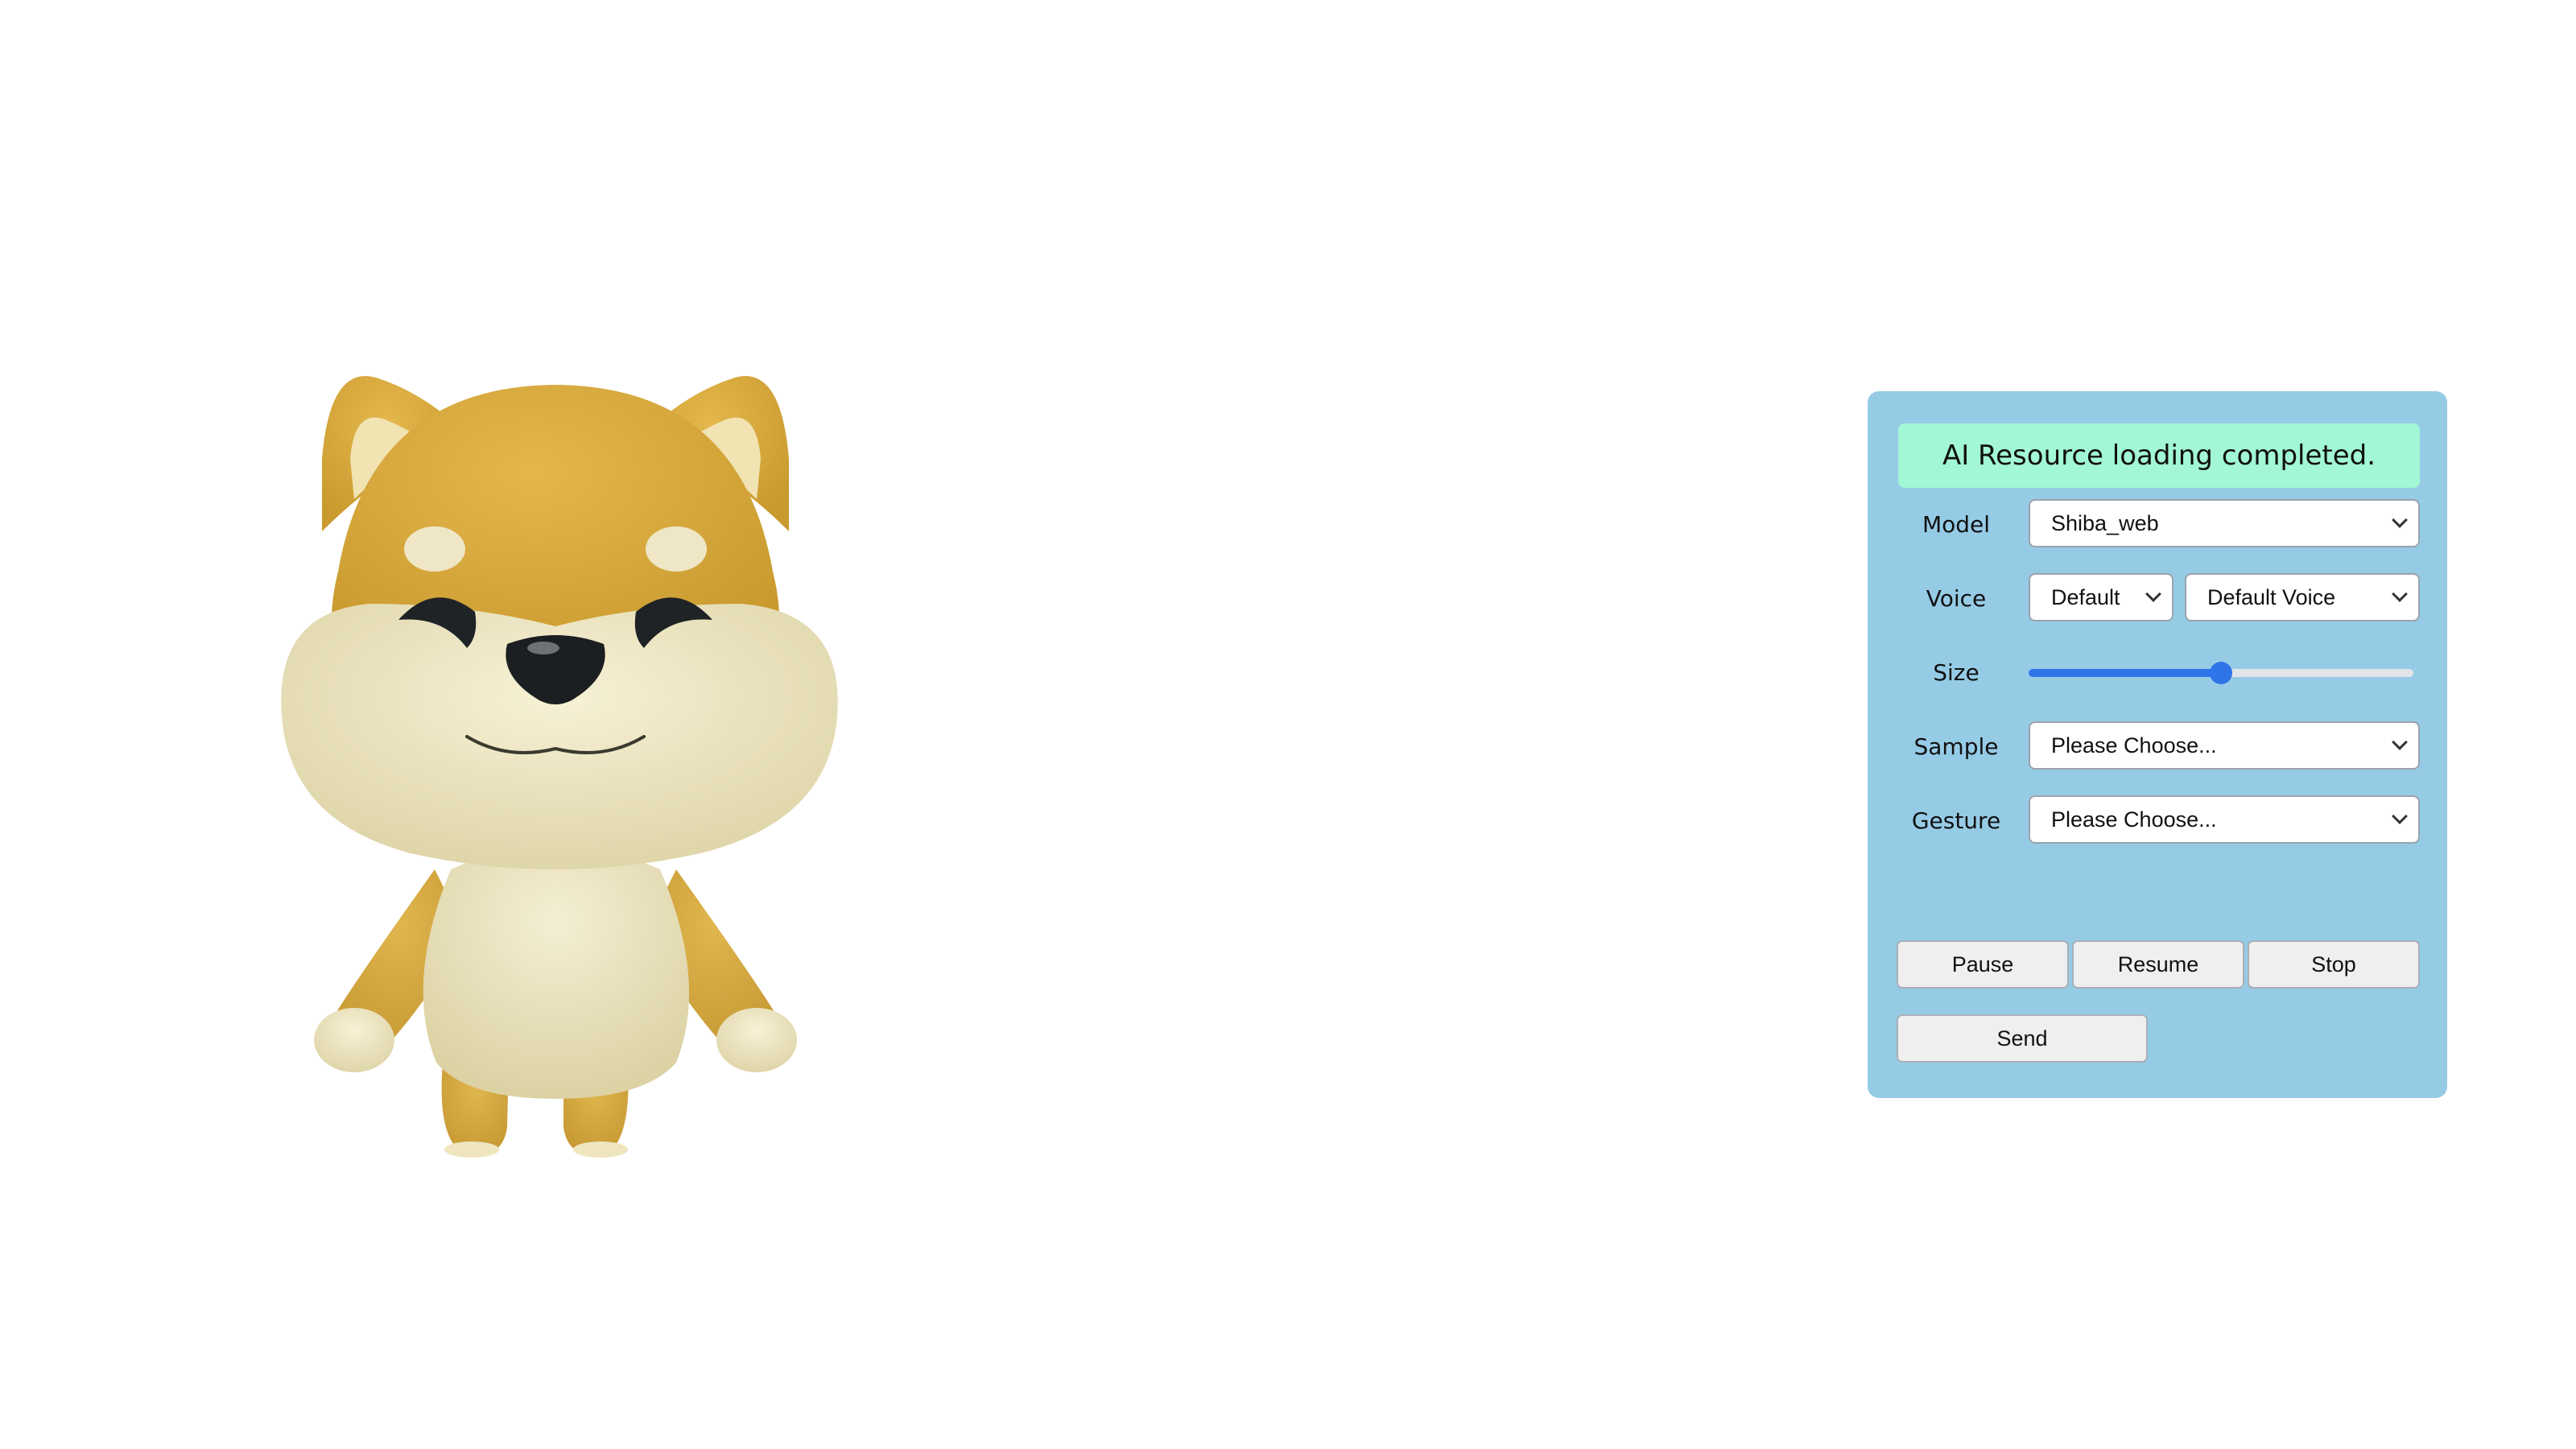 The width and height of the screenshot is (2576, 1449). Describe the element at coordinates (2085, 596) in the screenshot. I see `voice-type-value: Default` at that location.